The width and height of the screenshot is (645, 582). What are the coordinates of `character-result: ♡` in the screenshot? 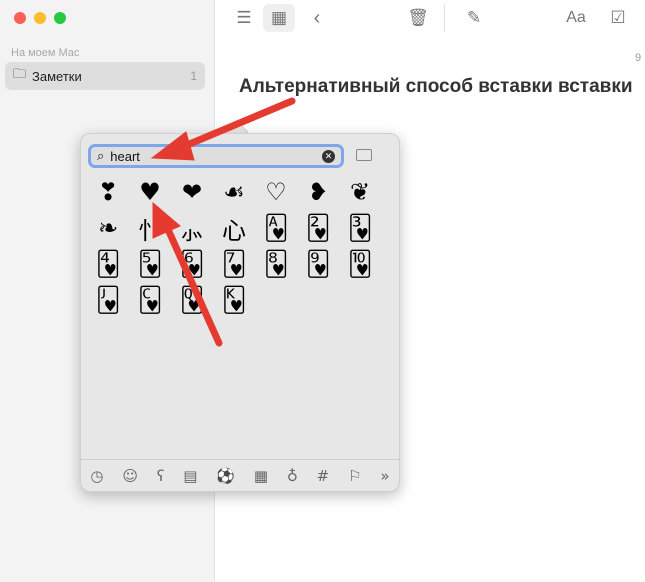 It's located at (276, 192).